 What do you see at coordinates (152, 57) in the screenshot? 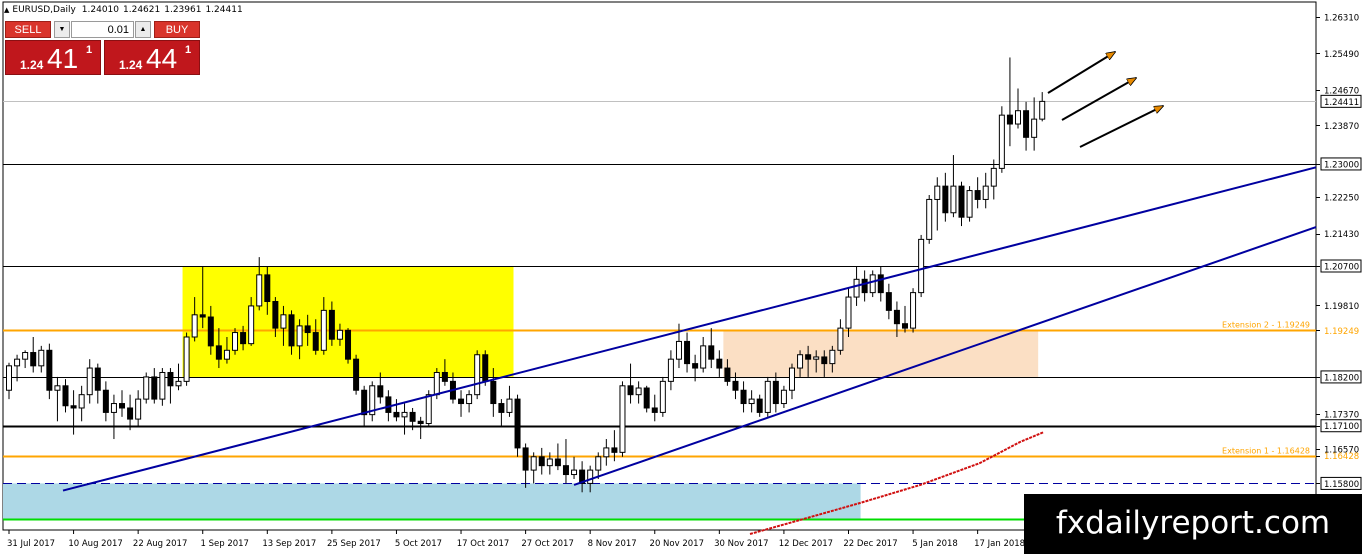
I see `buy-price-box: 1.24 44 1` at bounding box center [152, 57].